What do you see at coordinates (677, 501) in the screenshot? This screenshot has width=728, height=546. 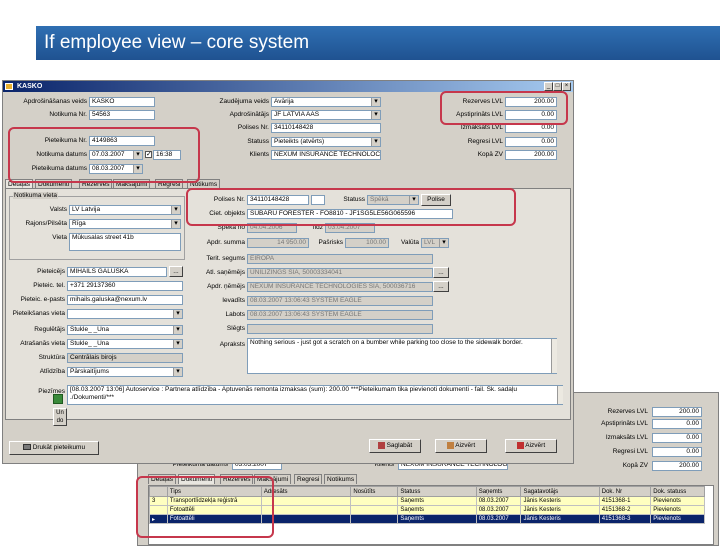 I see `cell-dok-statuss: Pievienots` at bounding box center [677, 501].